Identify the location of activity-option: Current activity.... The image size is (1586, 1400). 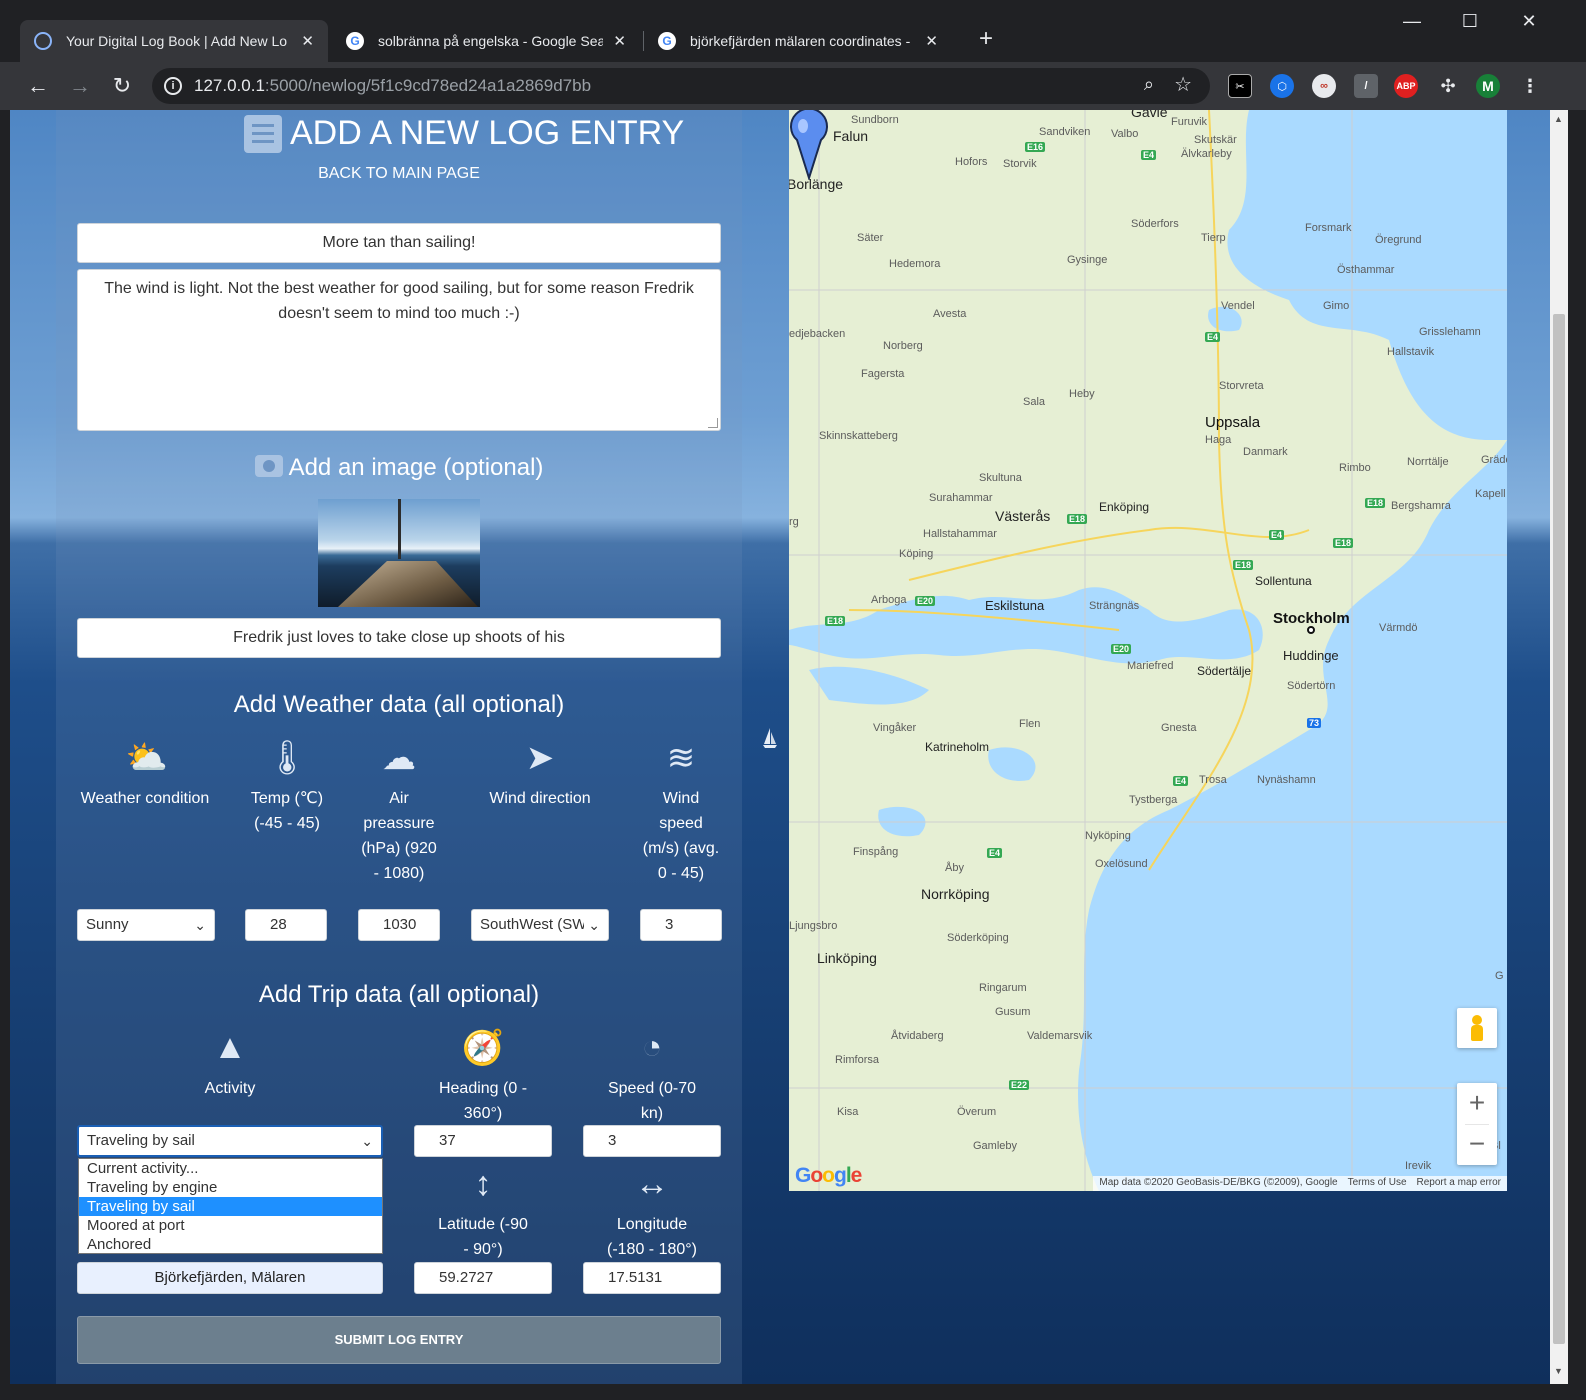
(230, 1168).